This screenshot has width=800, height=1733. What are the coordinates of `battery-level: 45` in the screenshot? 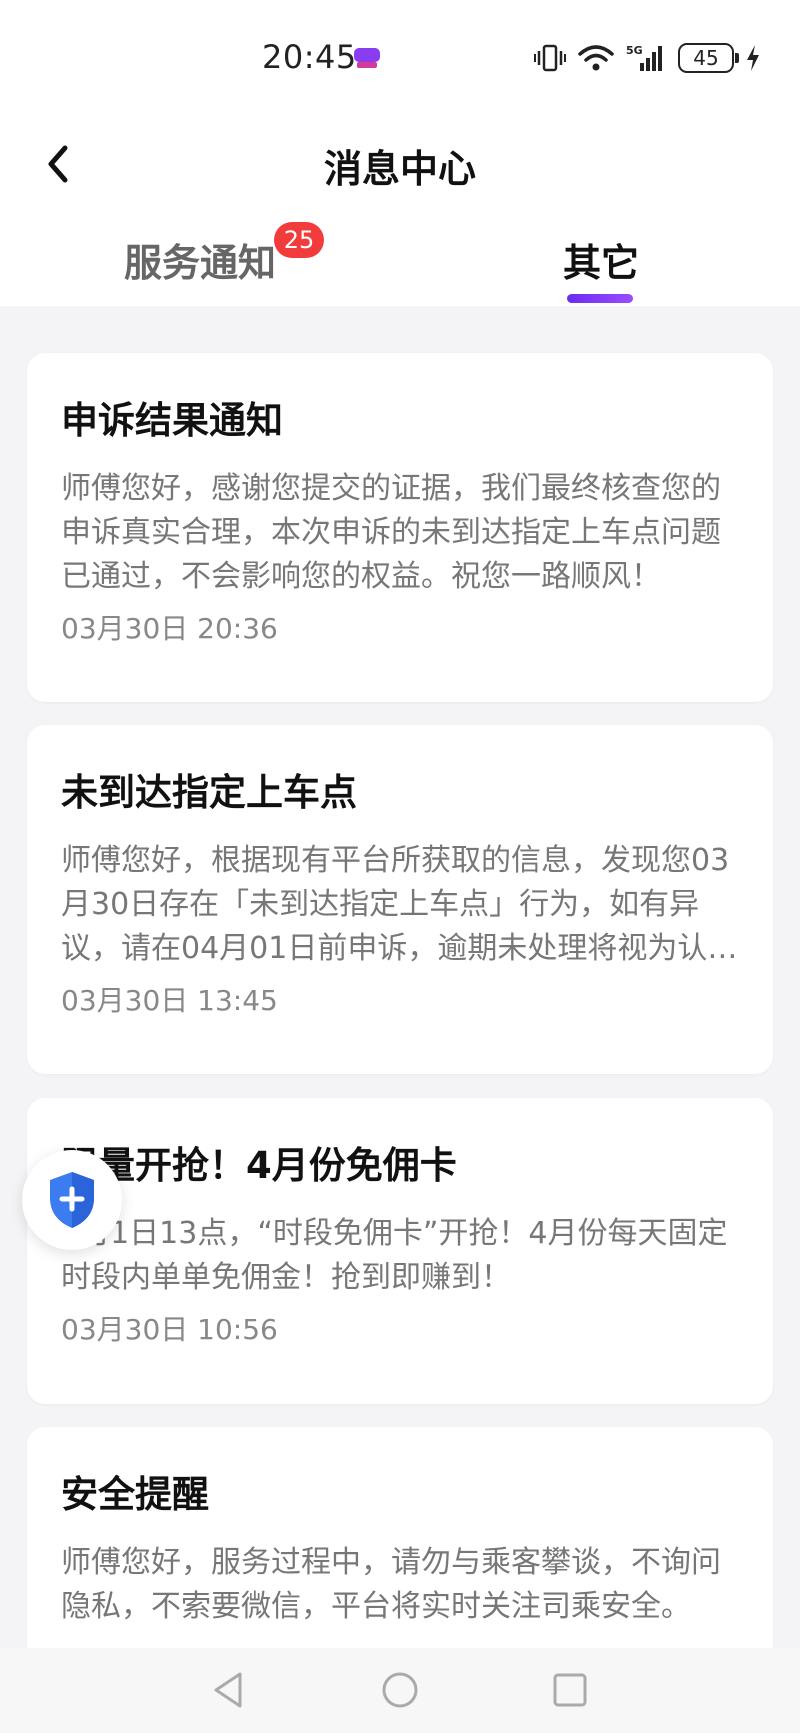 It's located at (706, 58).